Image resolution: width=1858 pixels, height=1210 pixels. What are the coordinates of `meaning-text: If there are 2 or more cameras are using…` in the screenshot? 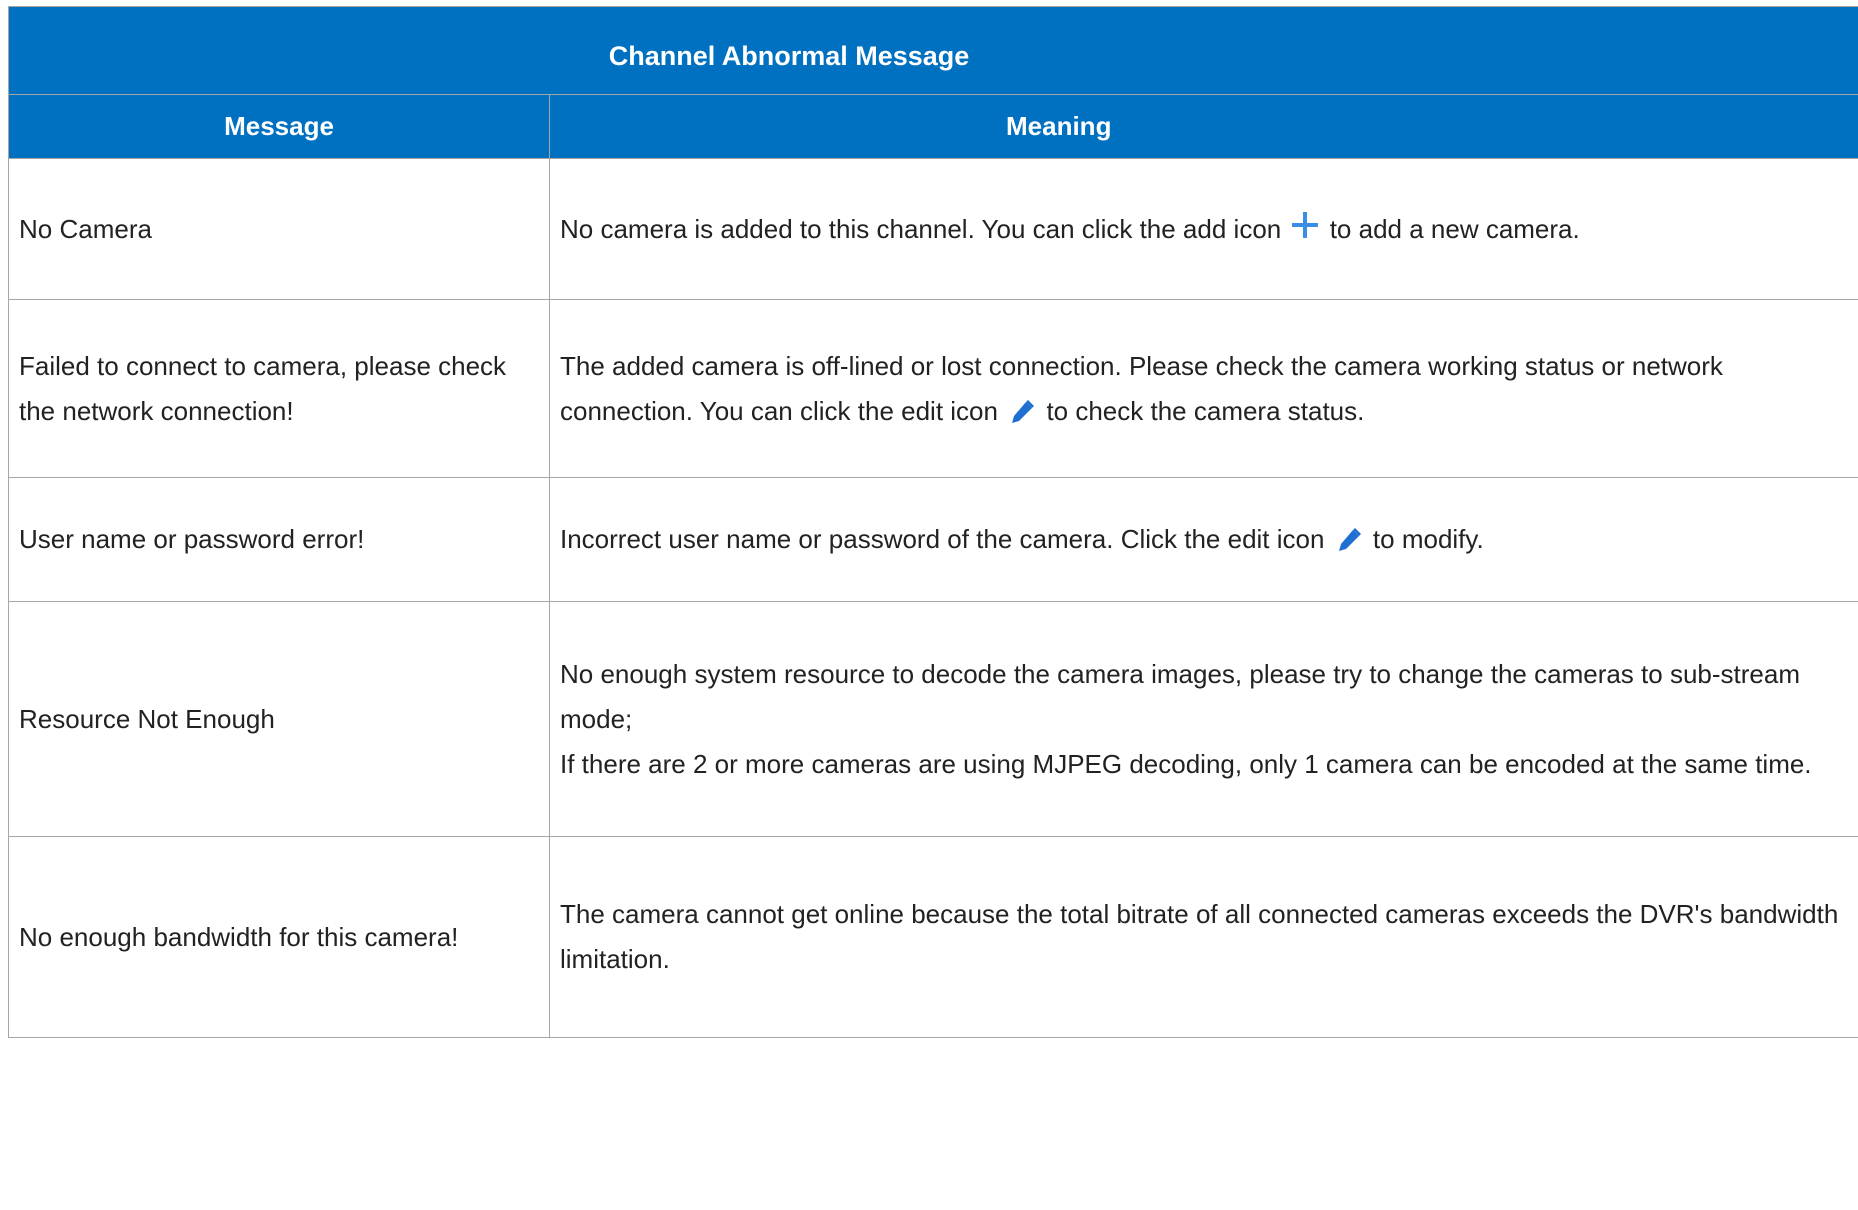 It's located at (1186, 763).